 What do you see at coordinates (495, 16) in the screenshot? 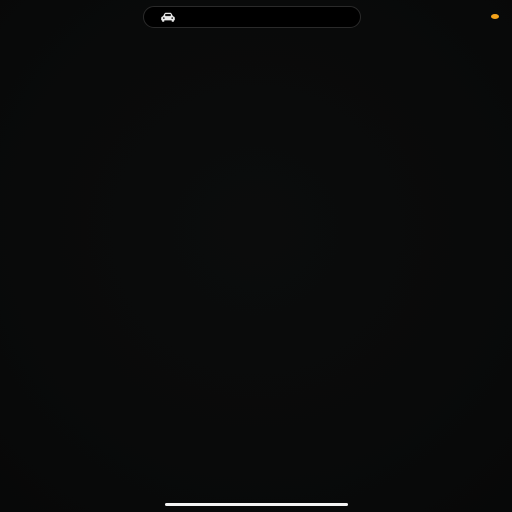
I see `privacy-indicator-dot` at bounding box center [495, 16].